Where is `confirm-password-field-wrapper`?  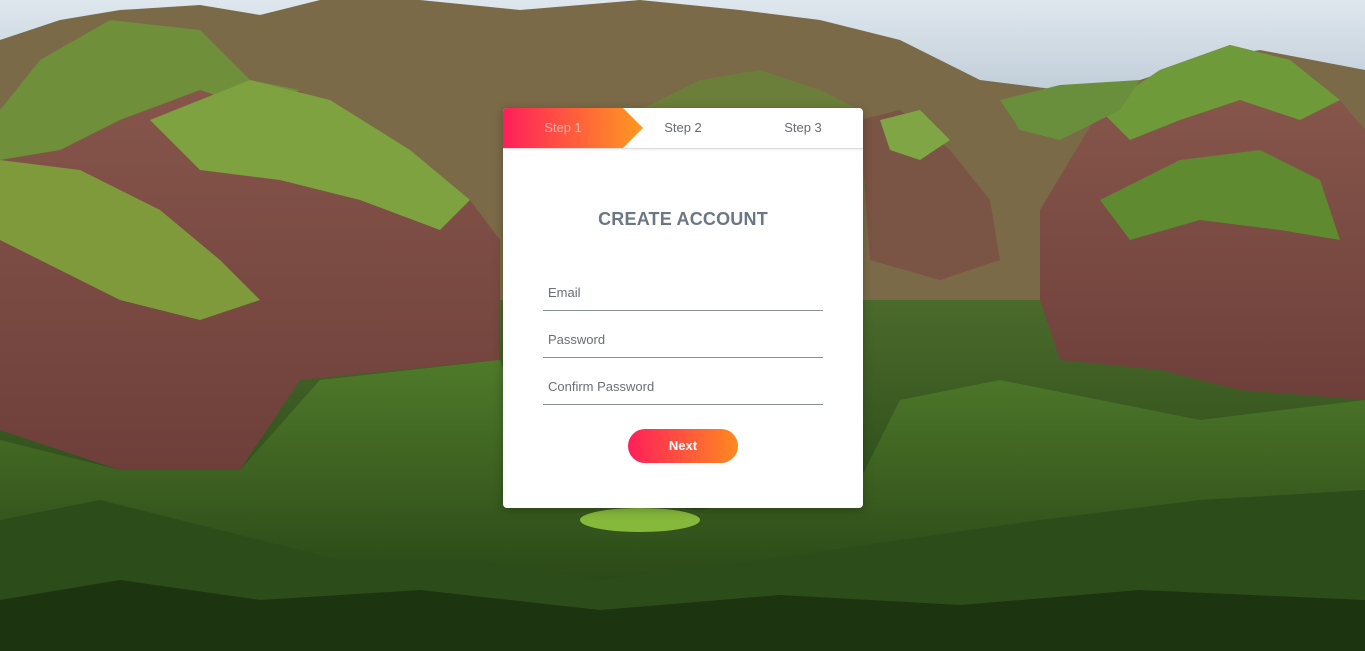 confirm-password-field-wrapper is located at coordinates (683, 387).